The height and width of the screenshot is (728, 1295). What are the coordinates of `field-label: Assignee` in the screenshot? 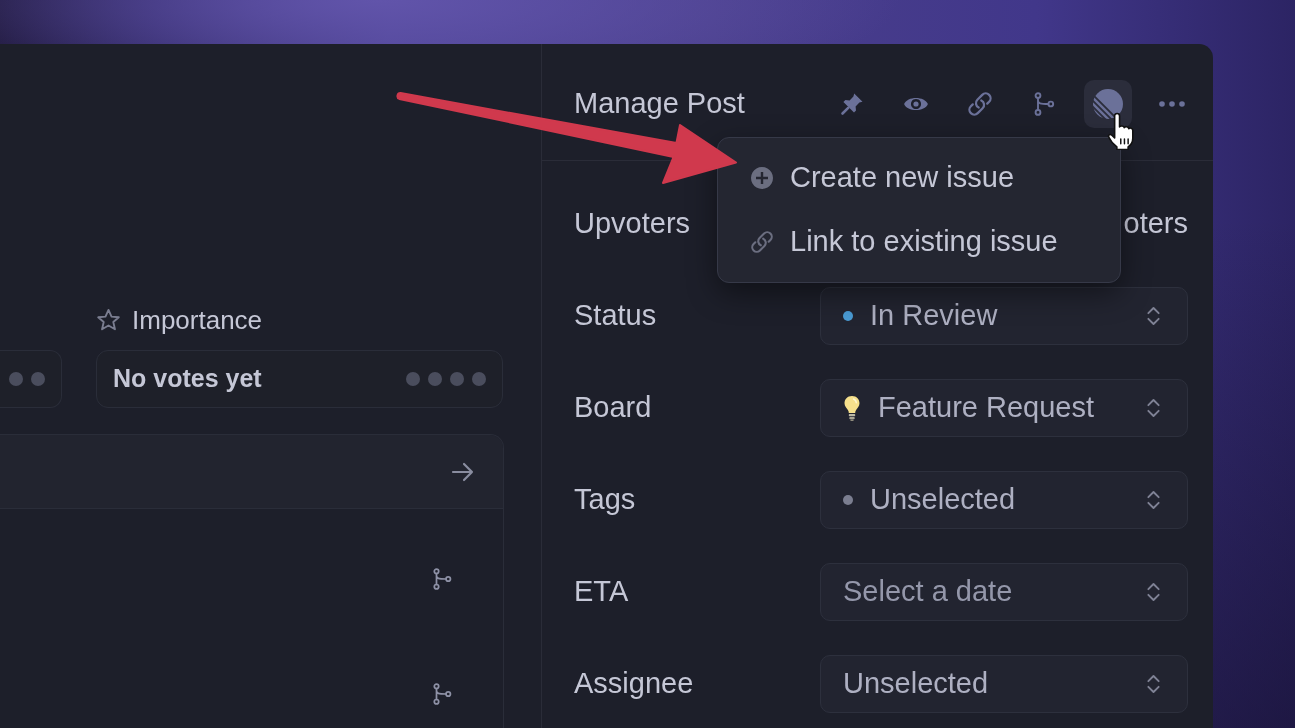 It's located at (634, 684).